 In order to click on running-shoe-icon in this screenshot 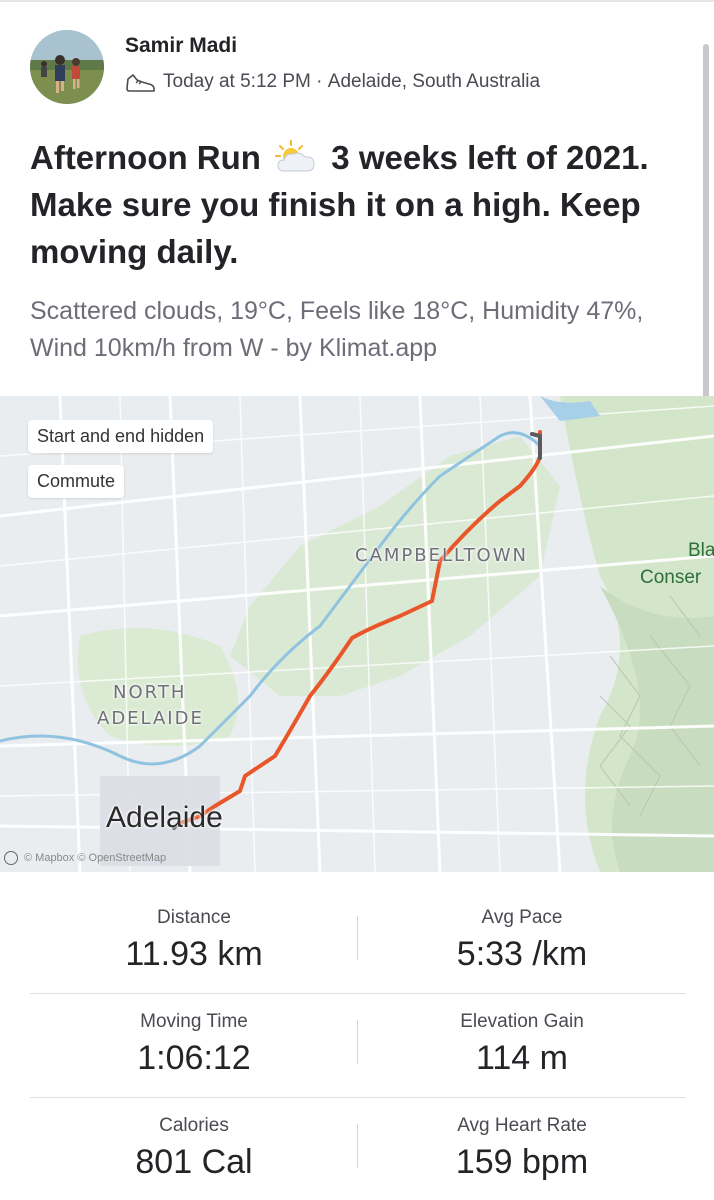, I will do `click(141, 82)`.